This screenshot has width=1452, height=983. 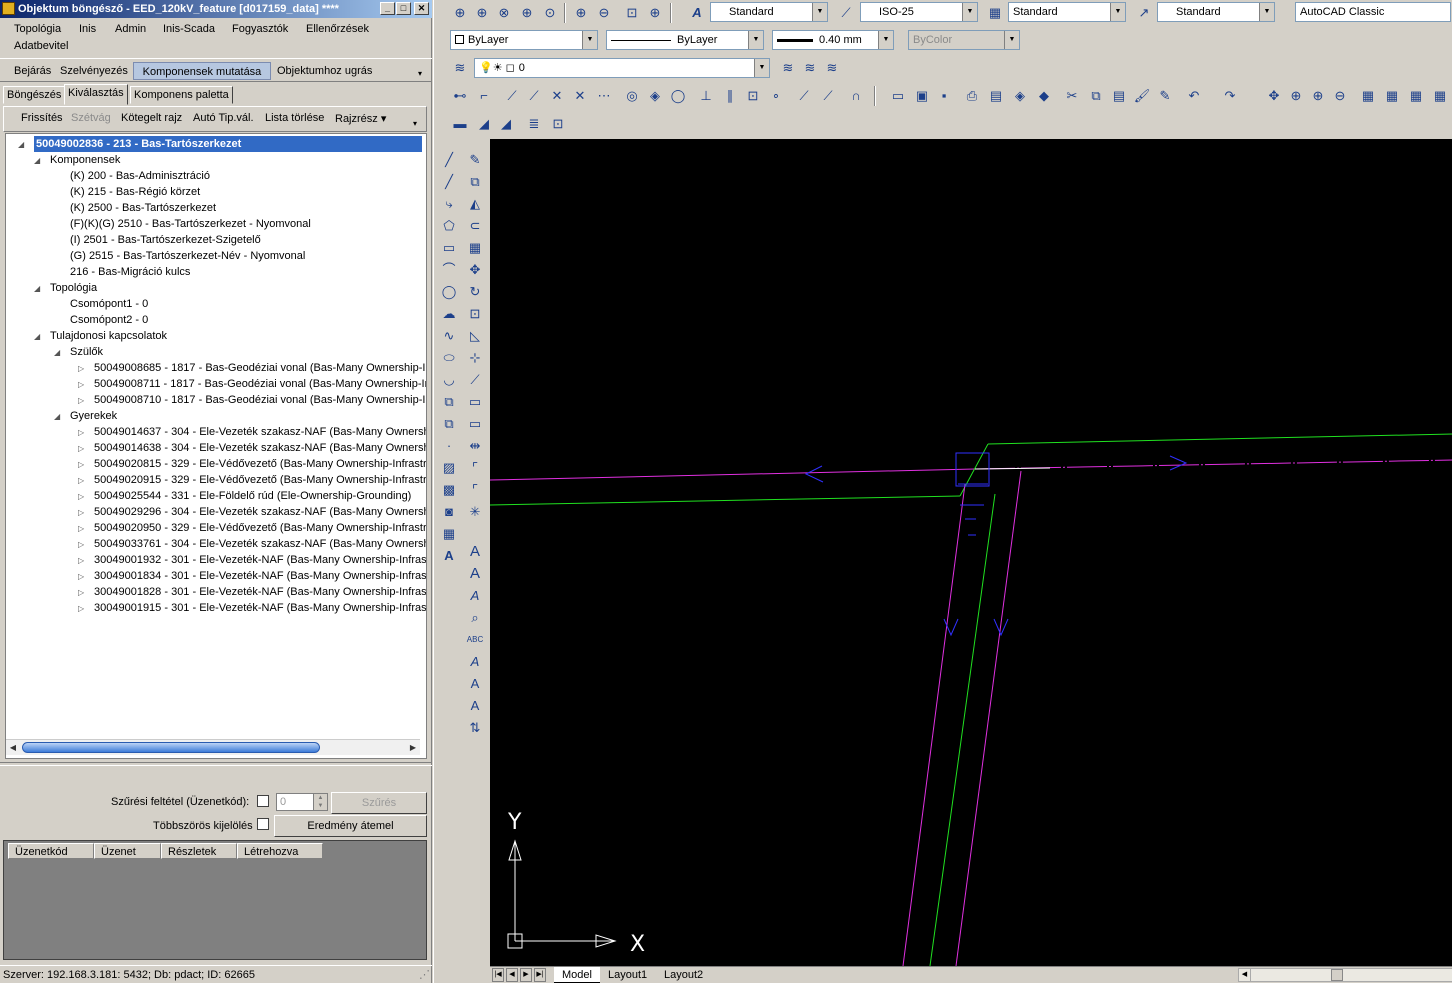 I want to click on menu-inis-scada: Inis-Scada, so click(x=189, y=29).